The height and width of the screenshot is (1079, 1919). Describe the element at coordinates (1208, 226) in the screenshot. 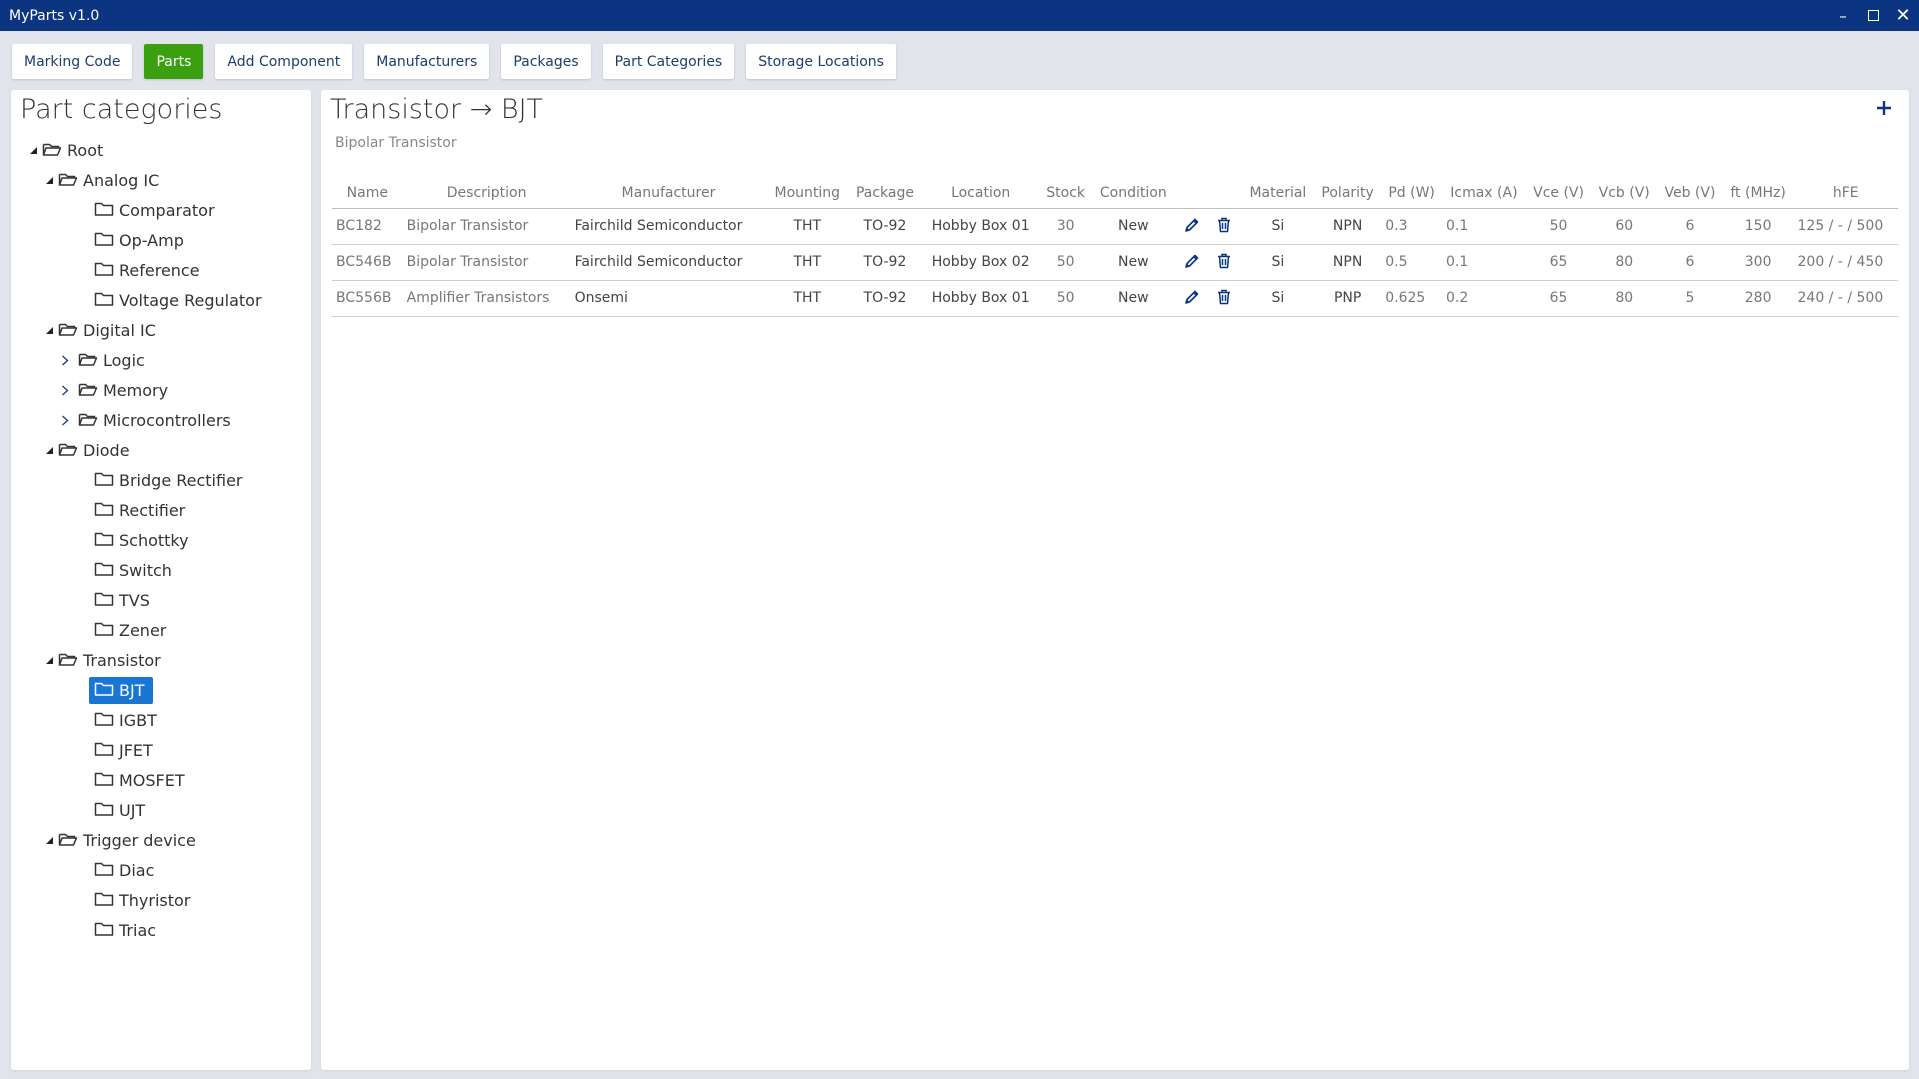

I see `row-actions` at that location.